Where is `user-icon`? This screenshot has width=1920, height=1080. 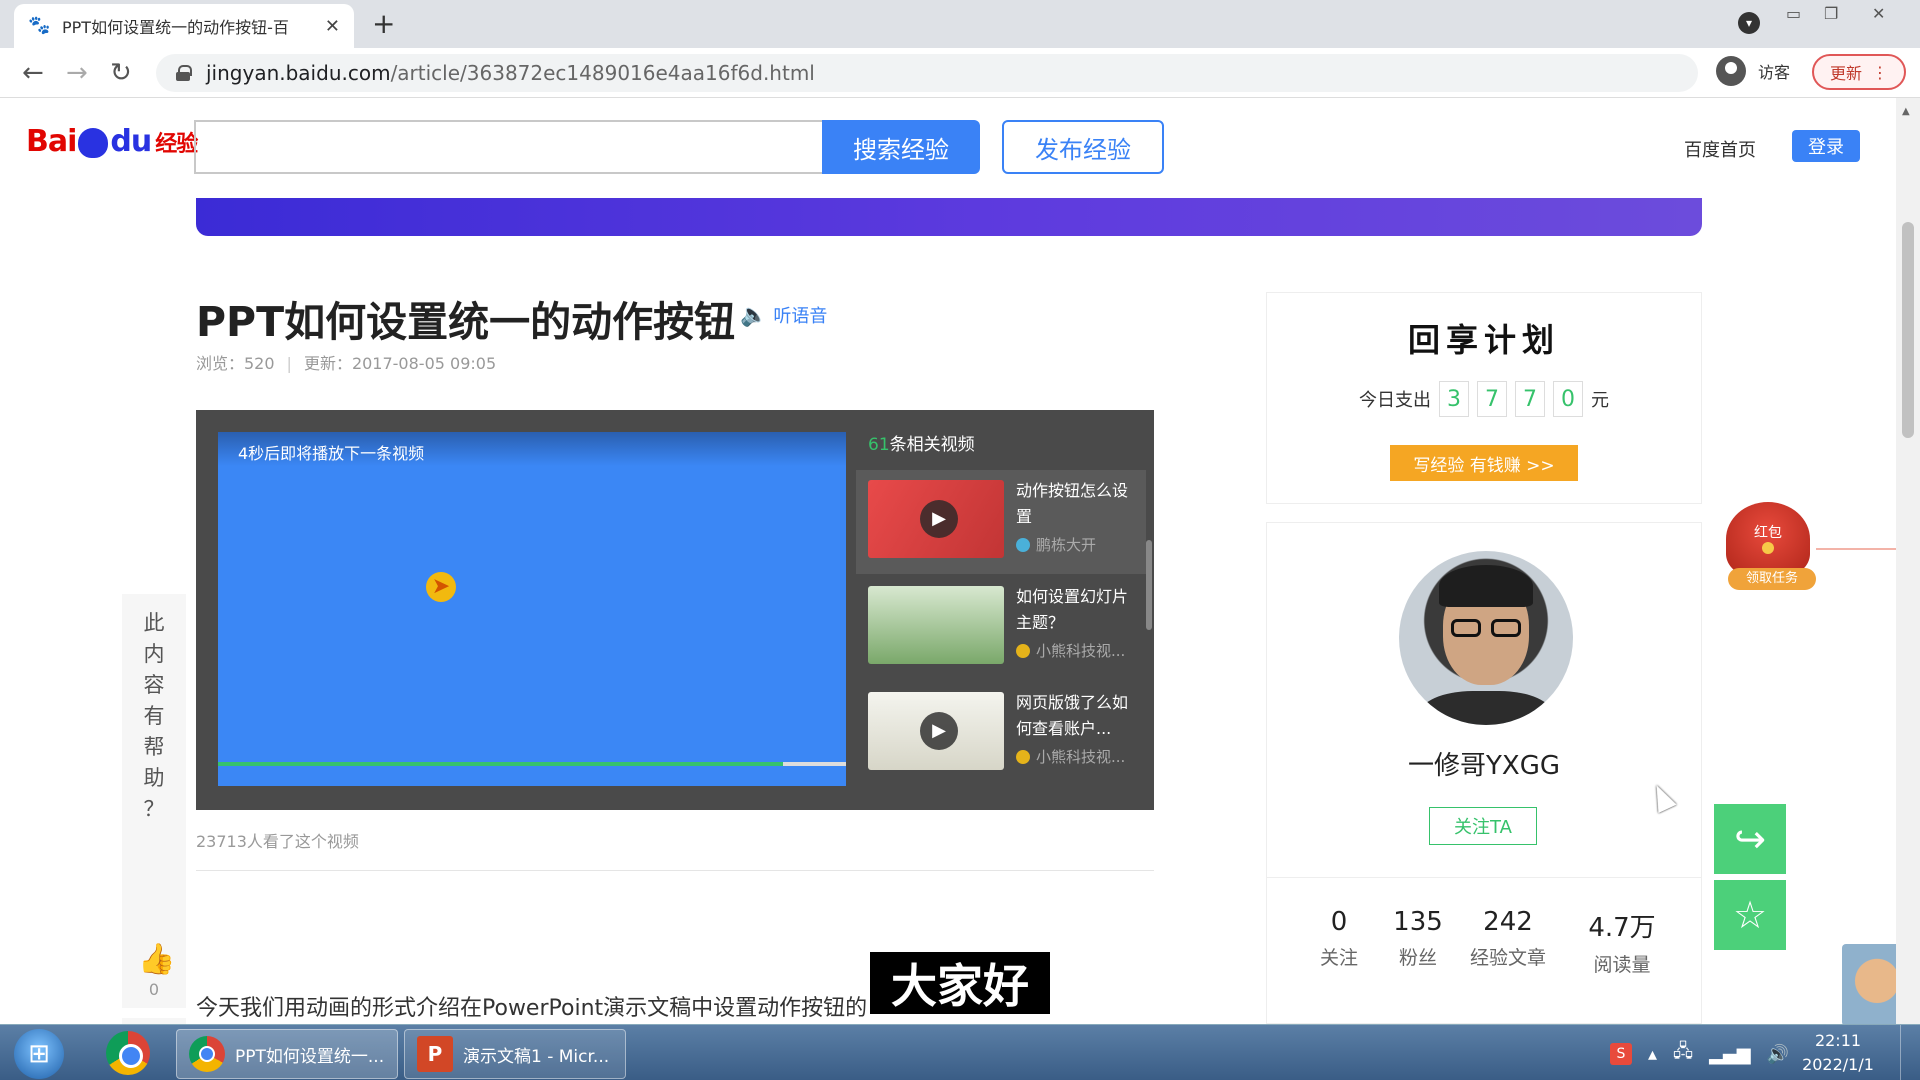
user-icon is located at coordinates (1731, 71).